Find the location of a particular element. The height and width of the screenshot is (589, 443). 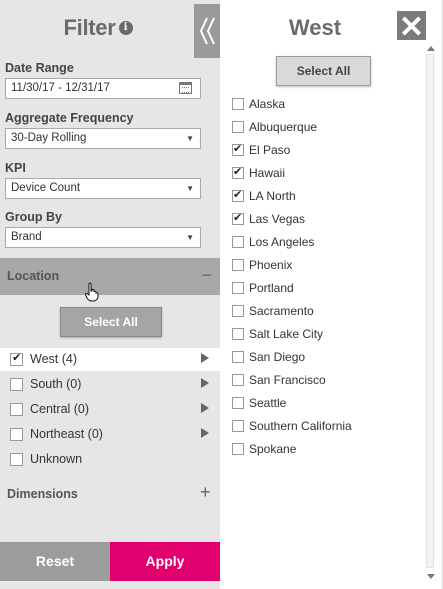

city-label: LA North is located at coordinates (272, 196).